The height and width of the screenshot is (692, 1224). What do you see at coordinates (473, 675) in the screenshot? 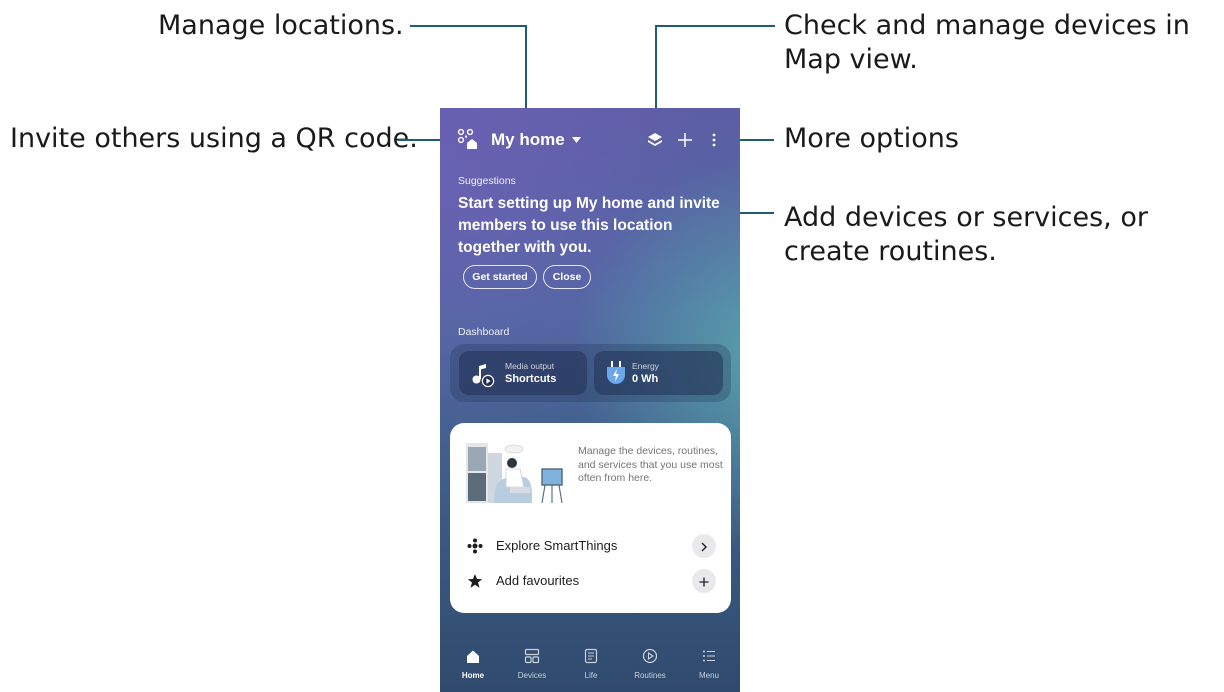
I see `nav-home-label: Home` at bounding box center [473, 675].